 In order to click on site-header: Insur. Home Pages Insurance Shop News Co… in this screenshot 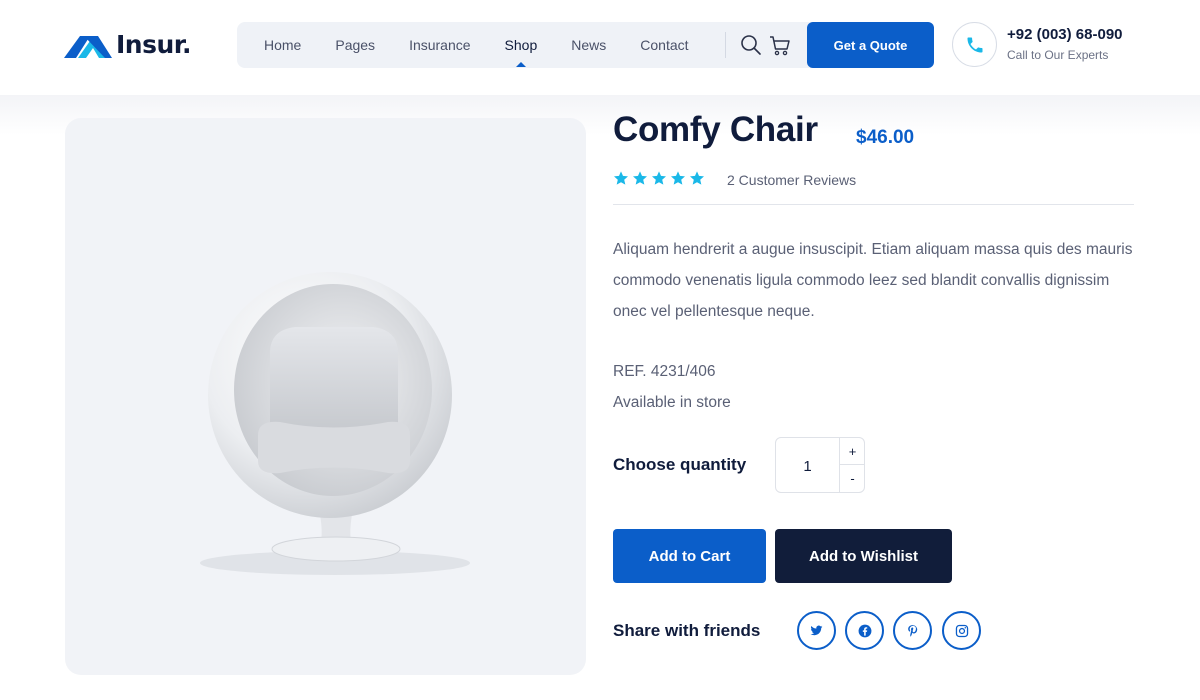, I will do `click(600, 47)`.